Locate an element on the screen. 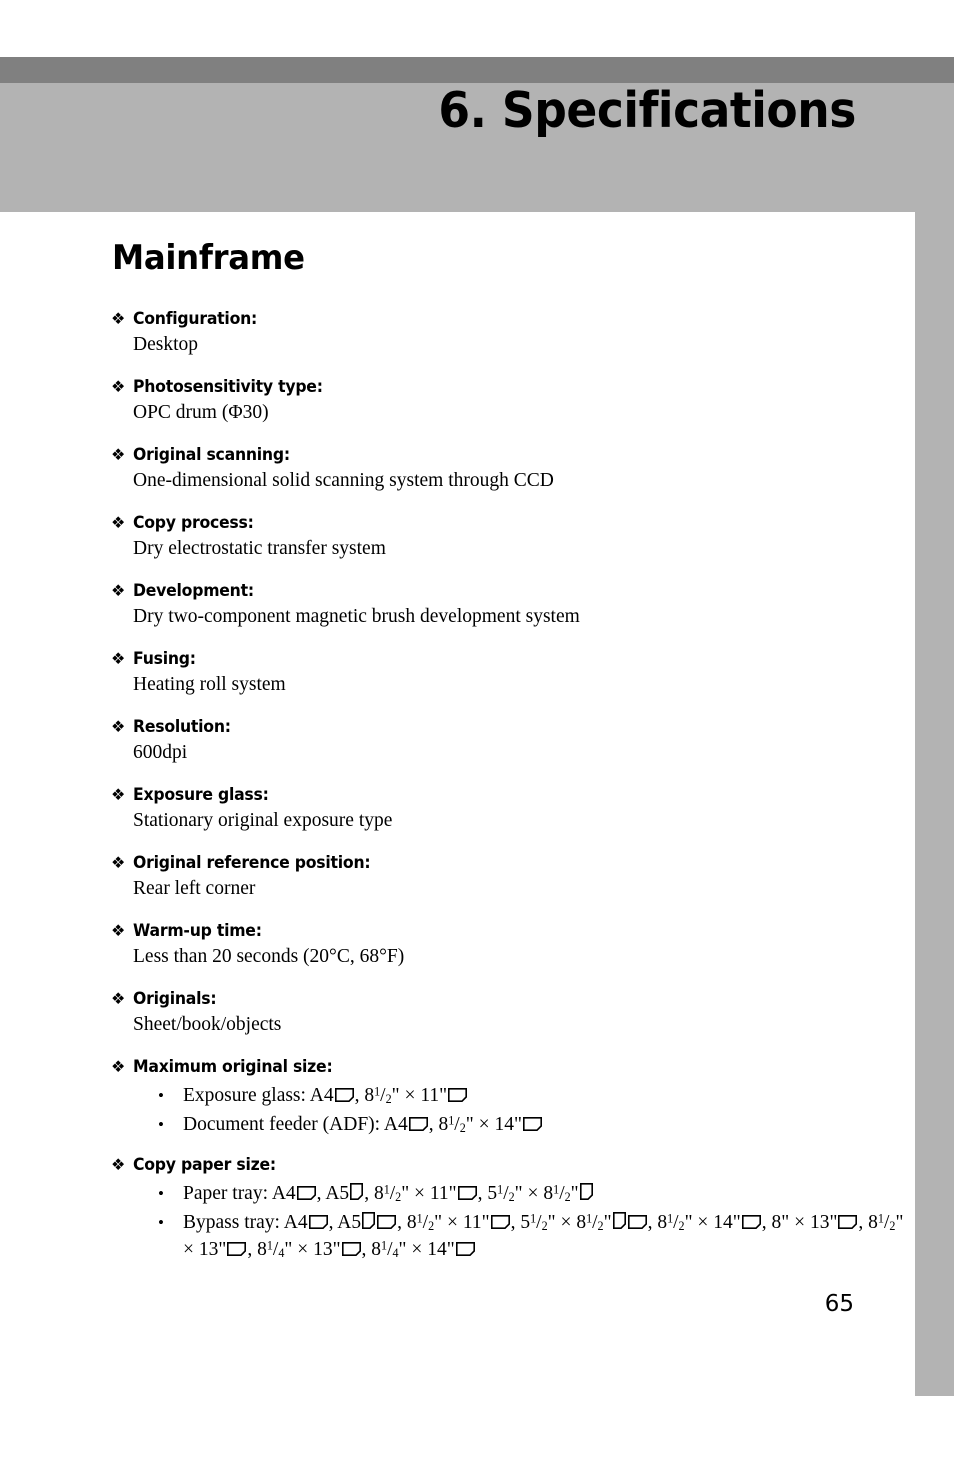 The image size is (954, 1475). chapter-header-rule is located at coordinates (477, 70).